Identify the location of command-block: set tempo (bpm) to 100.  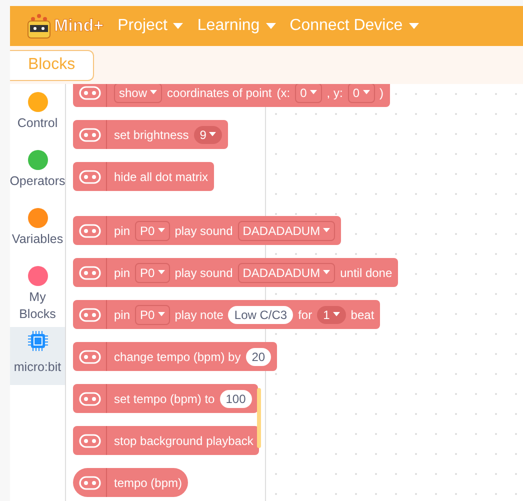
(165, 398).